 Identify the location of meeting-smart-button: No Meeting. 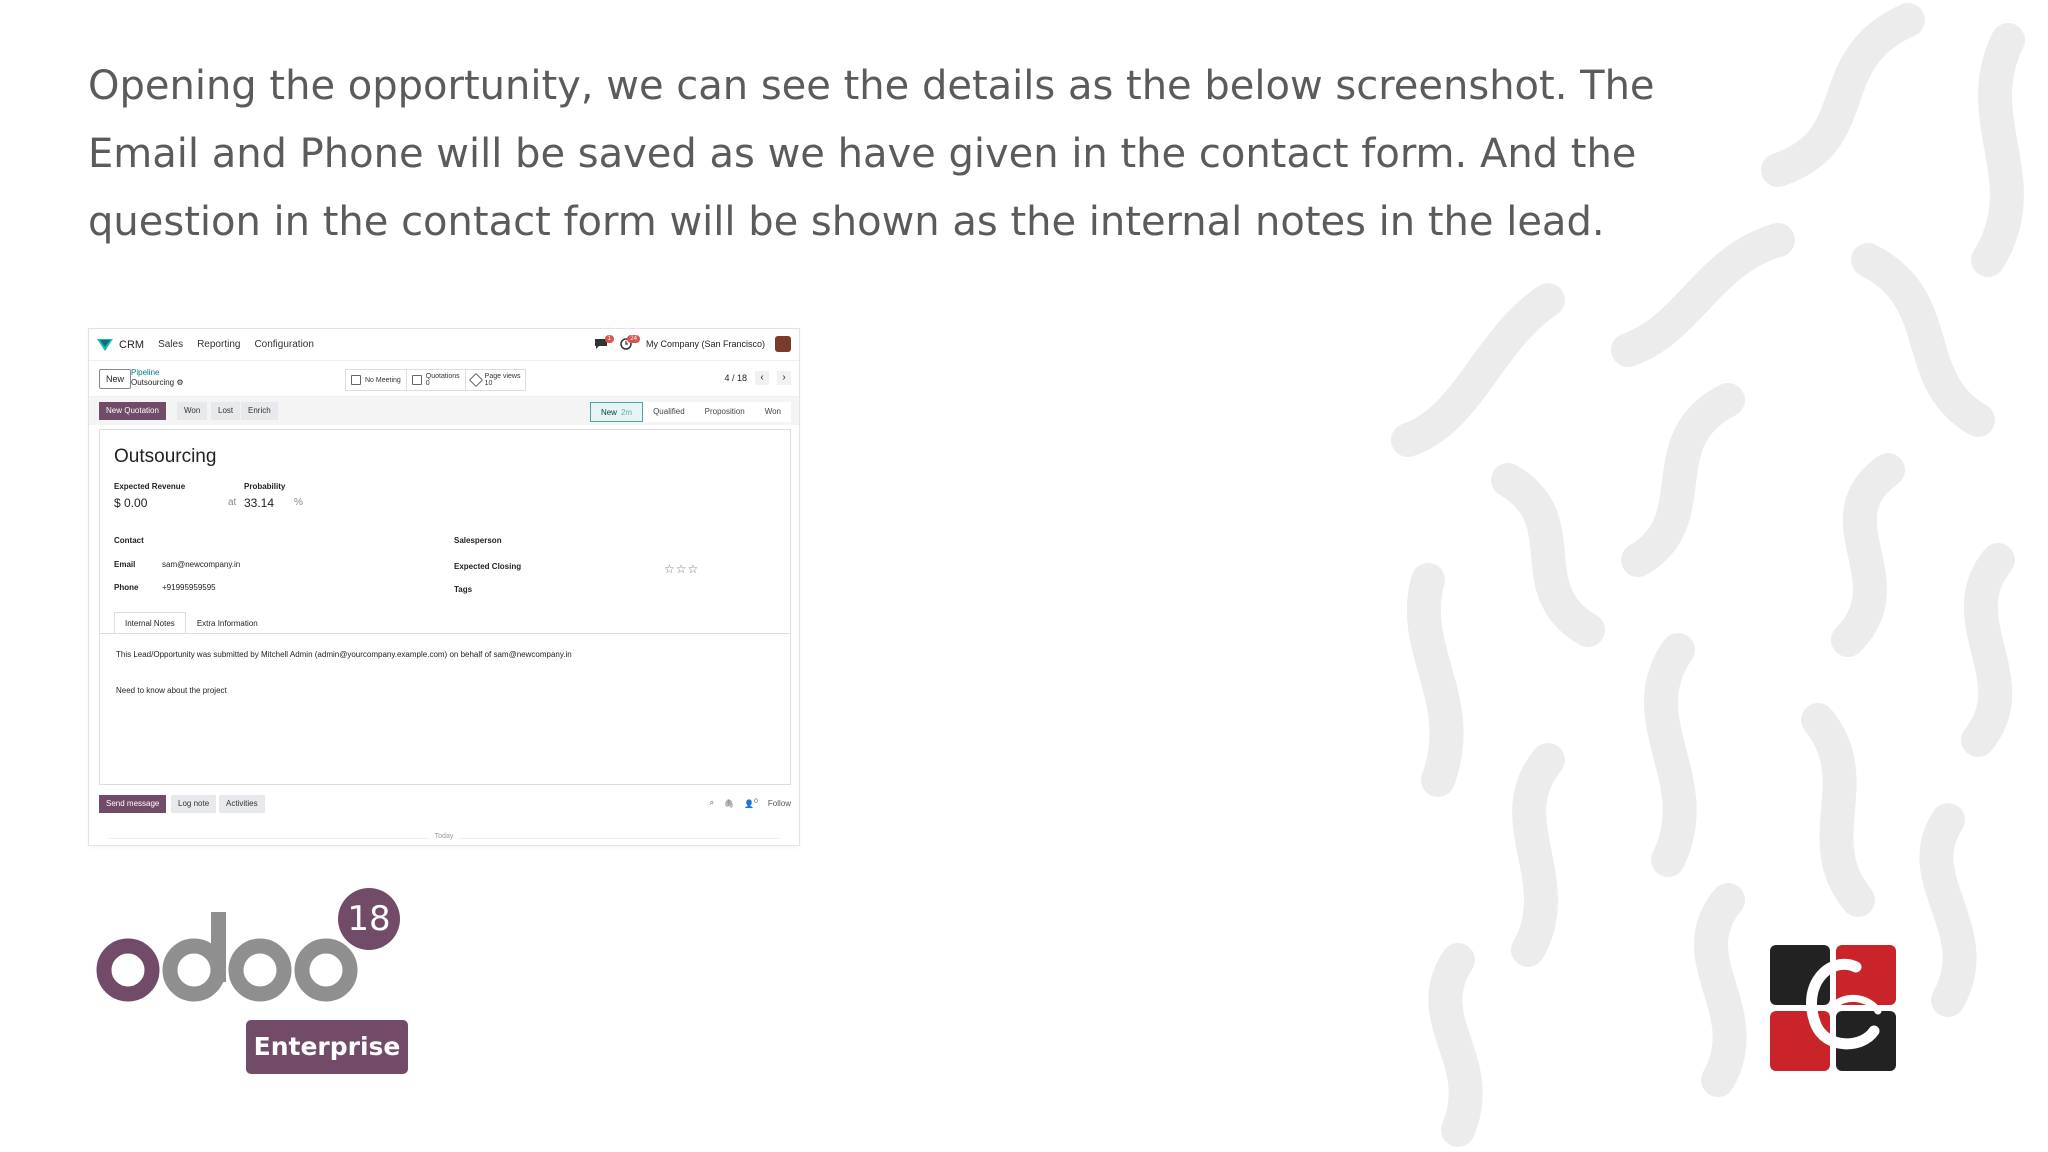
(376, 380).